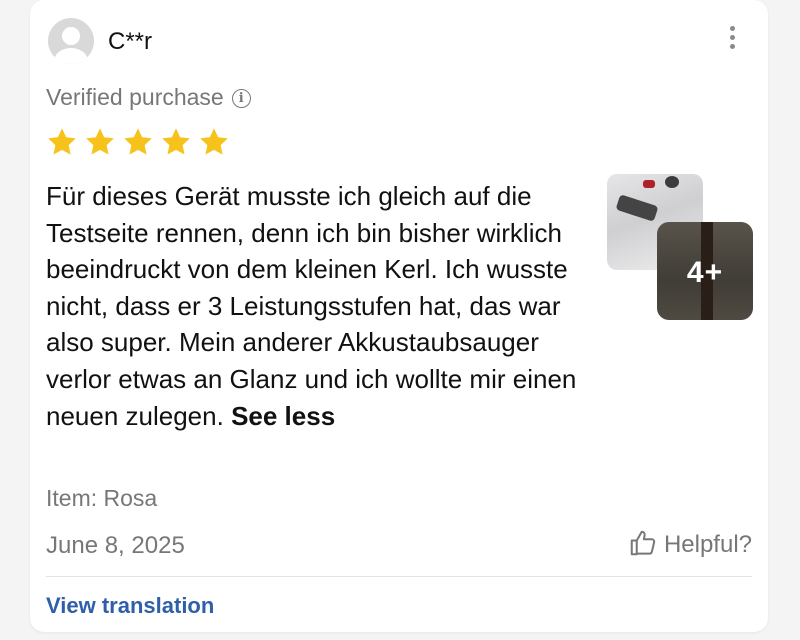 Image resolution: width=800 pixels, height=640 pixels. I want to click on more-photos-count: 4+, so click(705, 272).